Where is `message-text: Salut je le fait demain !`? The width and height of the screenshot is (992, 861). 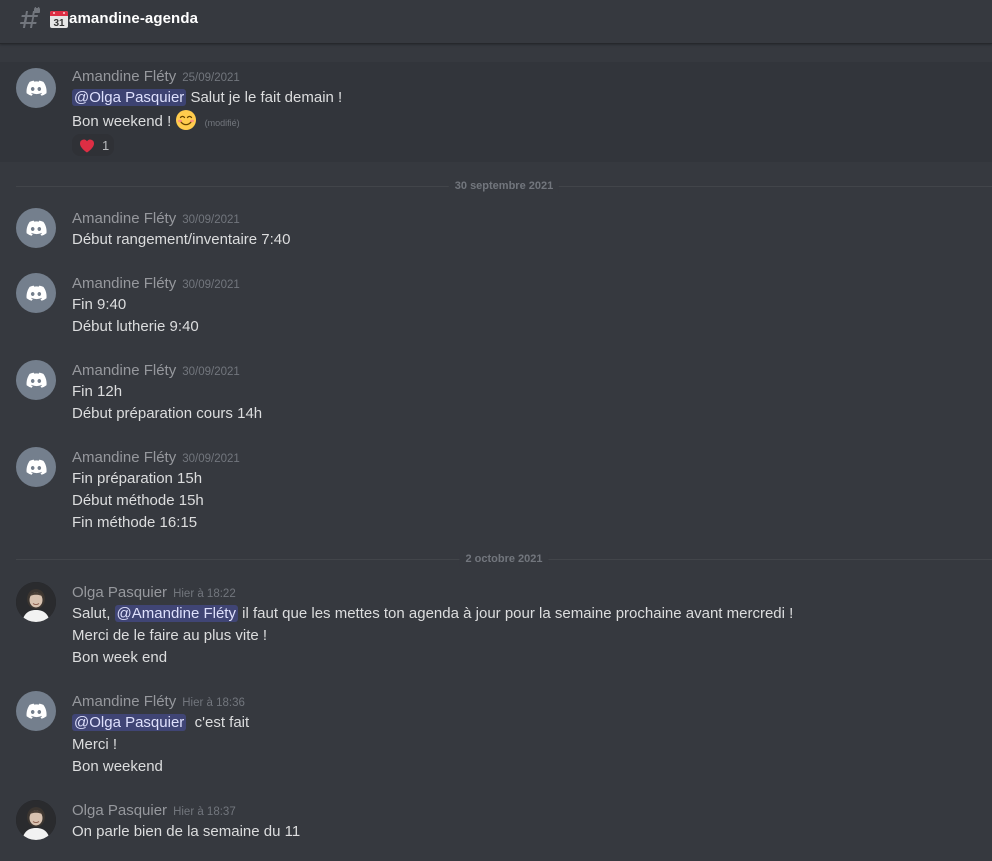 message-text: Salut je le fait demain ! is located at coordinates (264, 97).